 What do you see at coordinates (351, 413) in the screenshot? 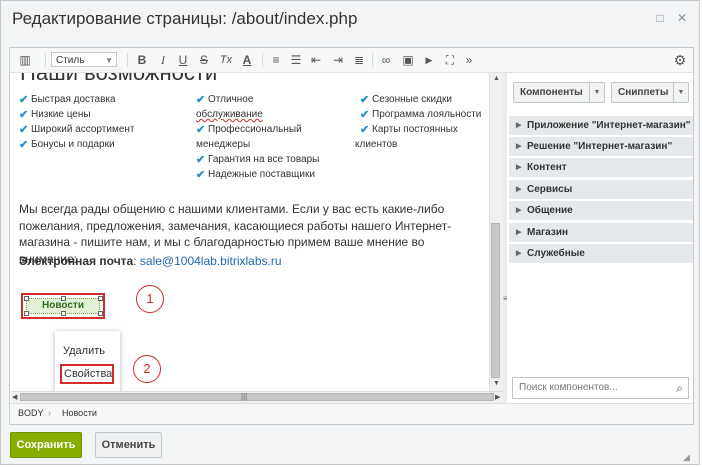
I see `editor-statusbar: BODY › Новости` at bounding box center [351, 413].